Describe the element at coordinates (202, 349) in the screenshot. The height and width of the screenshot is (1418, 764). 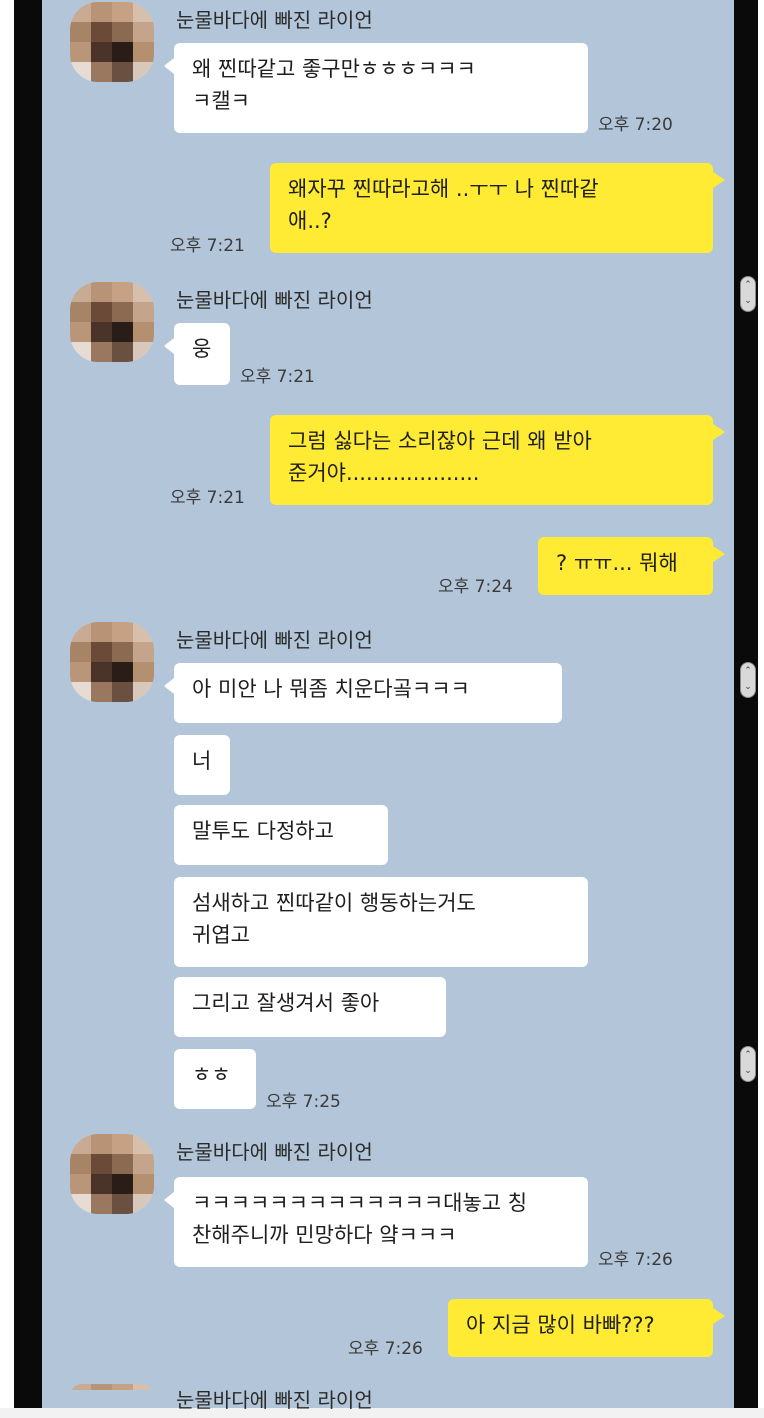
I see `message-text: 웅` at that location.